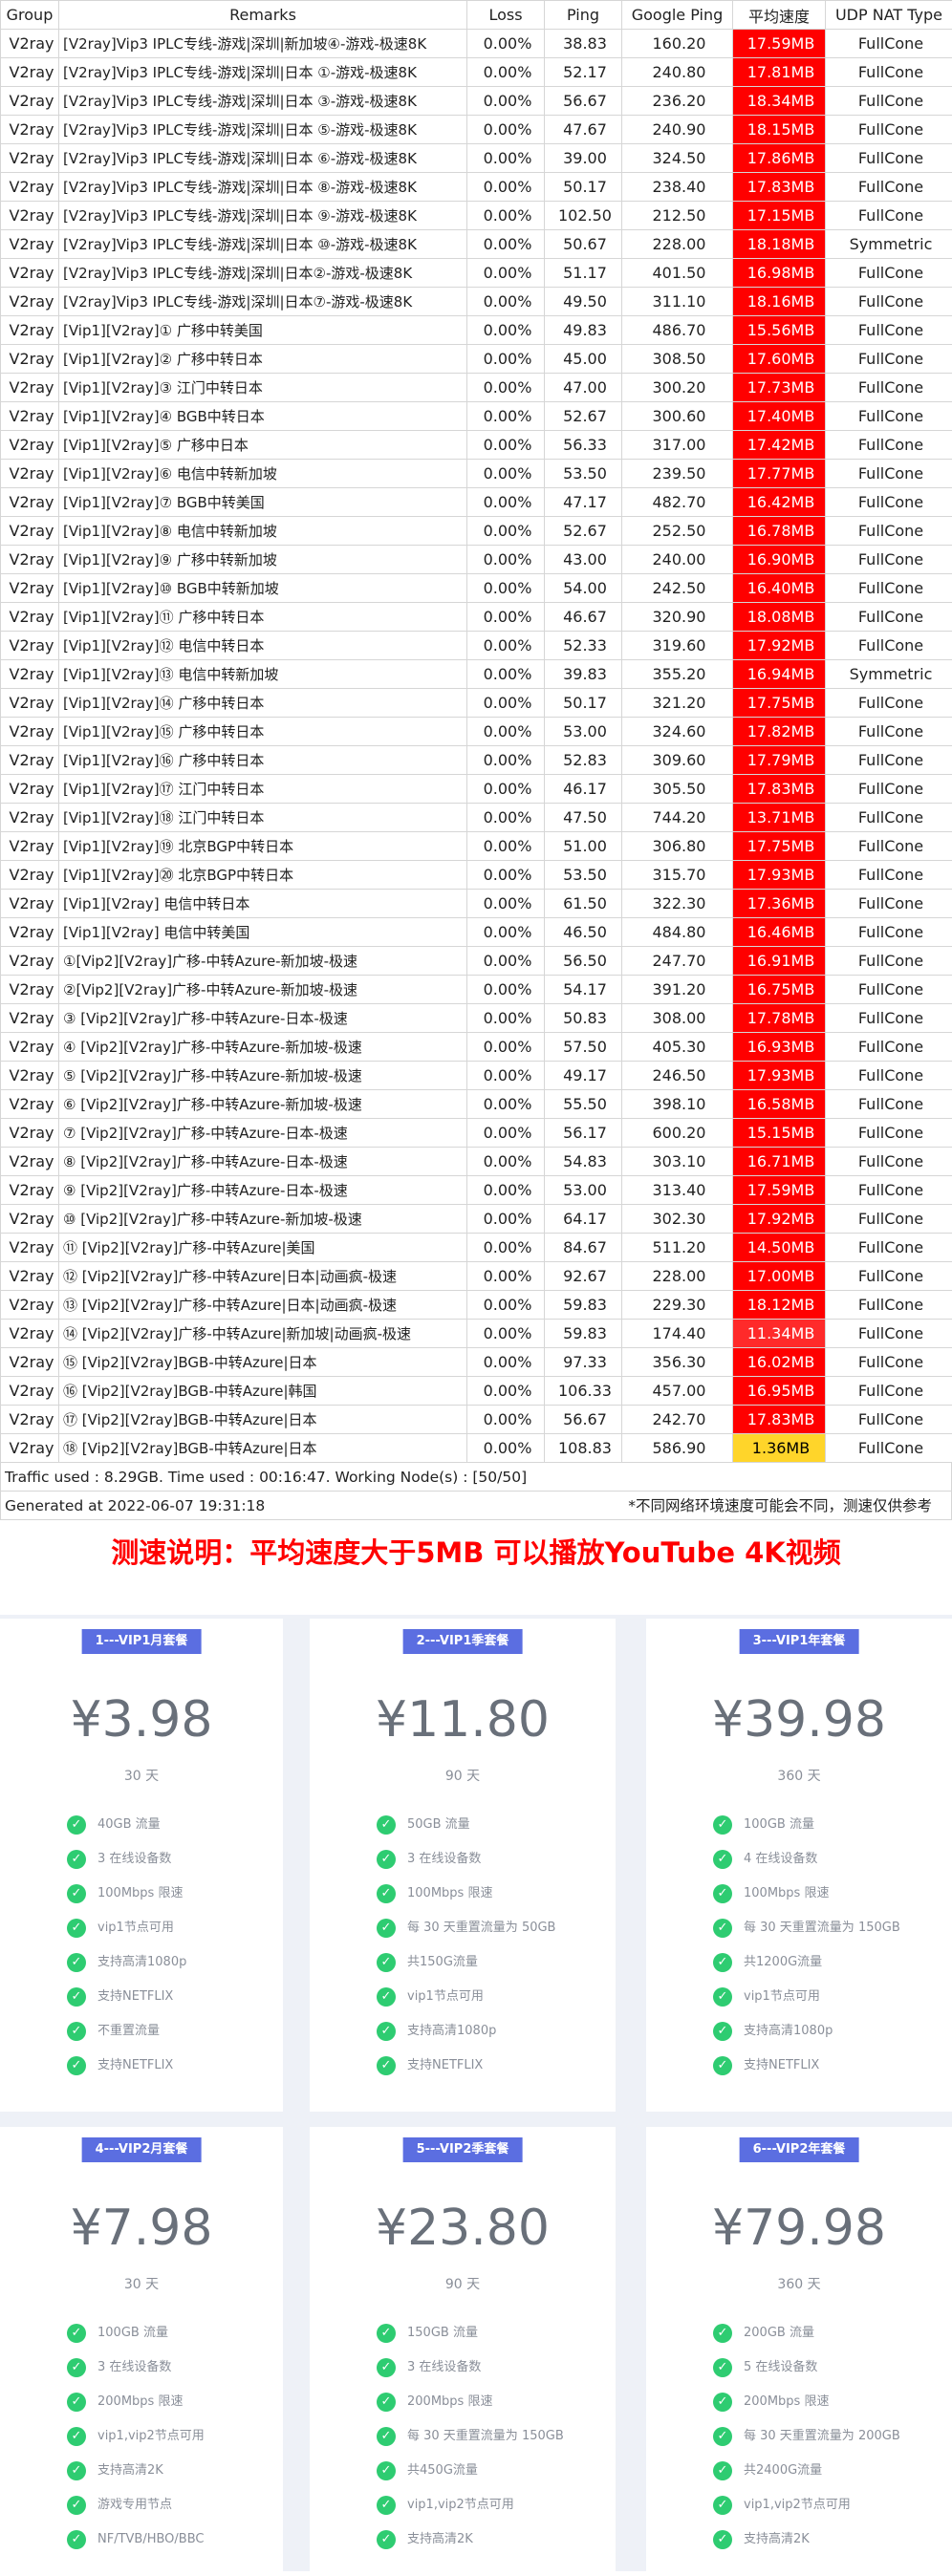 This screenshot has width=952, height=2576. What do you see at coordinates (584, 875) in the screenshot?
I see `cell-ping: 53.50` at bounding box center [584, 875].